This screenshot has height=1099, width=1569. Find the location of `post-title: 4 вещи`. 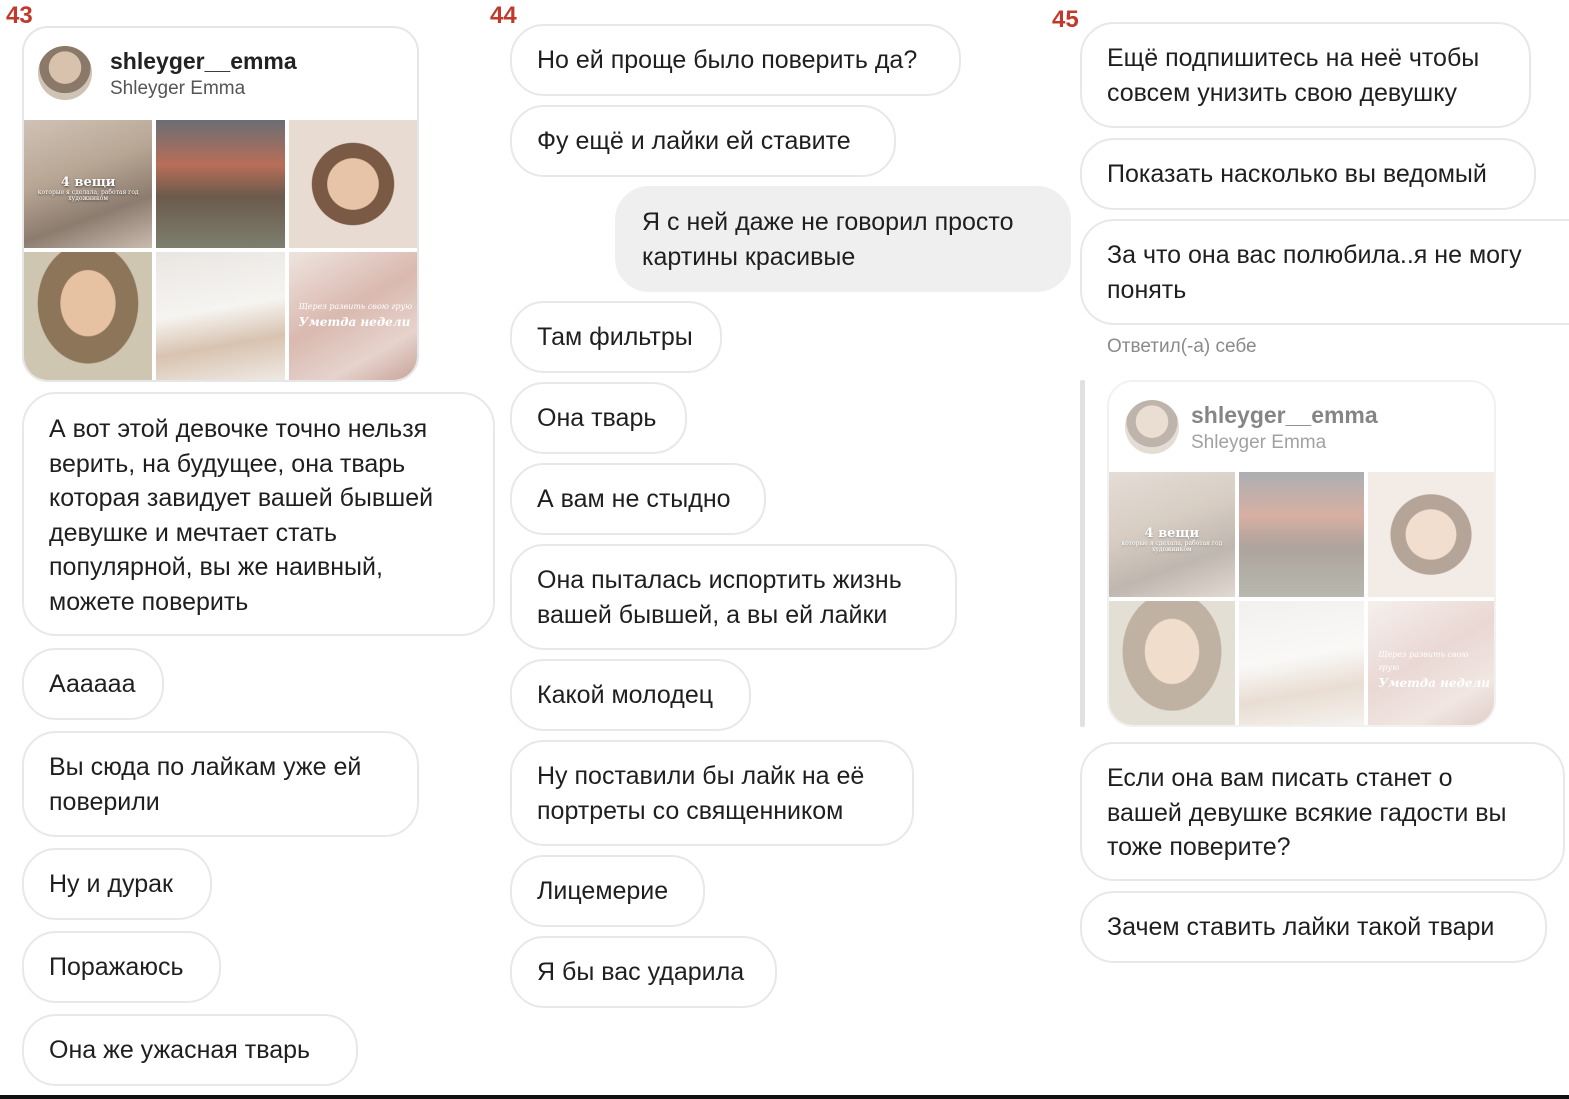

post-title: 4 вещи is located at coordinates (1172, 533).